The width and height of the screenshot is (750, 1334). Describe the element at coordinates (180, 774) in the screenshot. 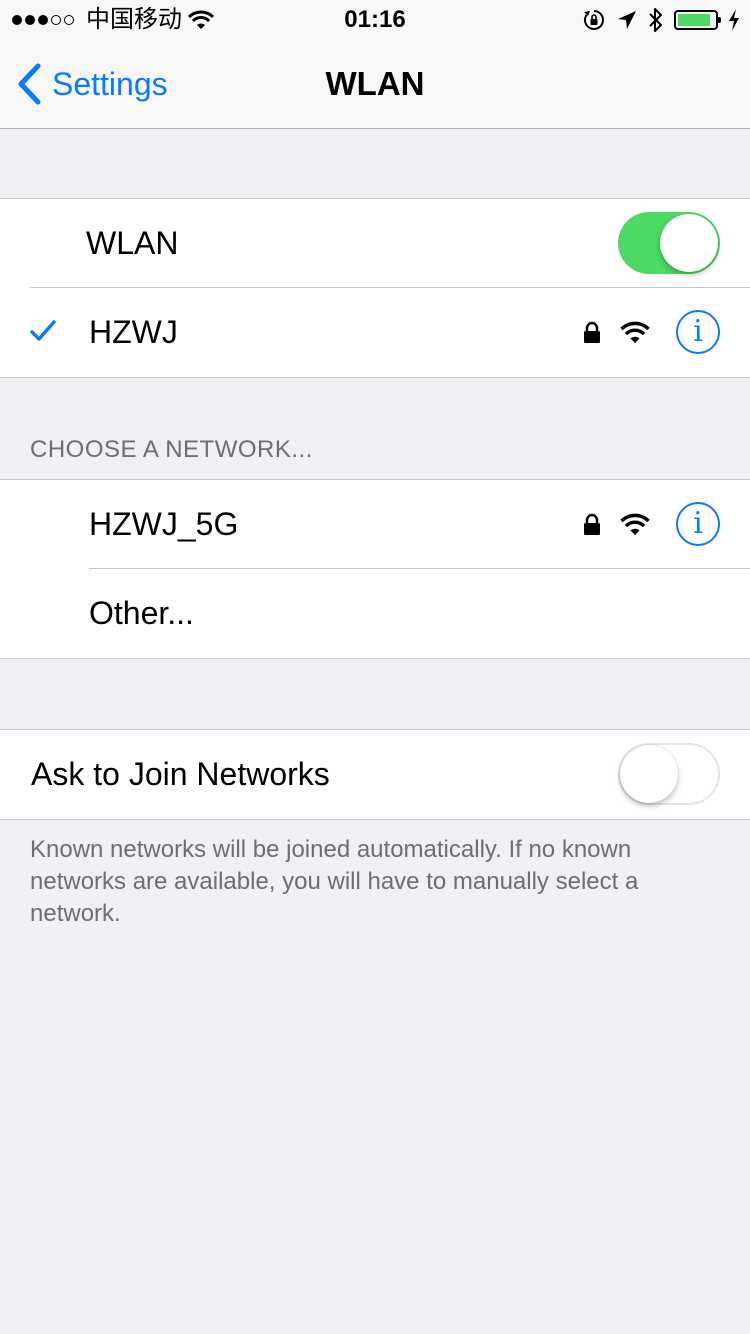

I see `ask-to-join-label: Ask to Join Networks` at that location.